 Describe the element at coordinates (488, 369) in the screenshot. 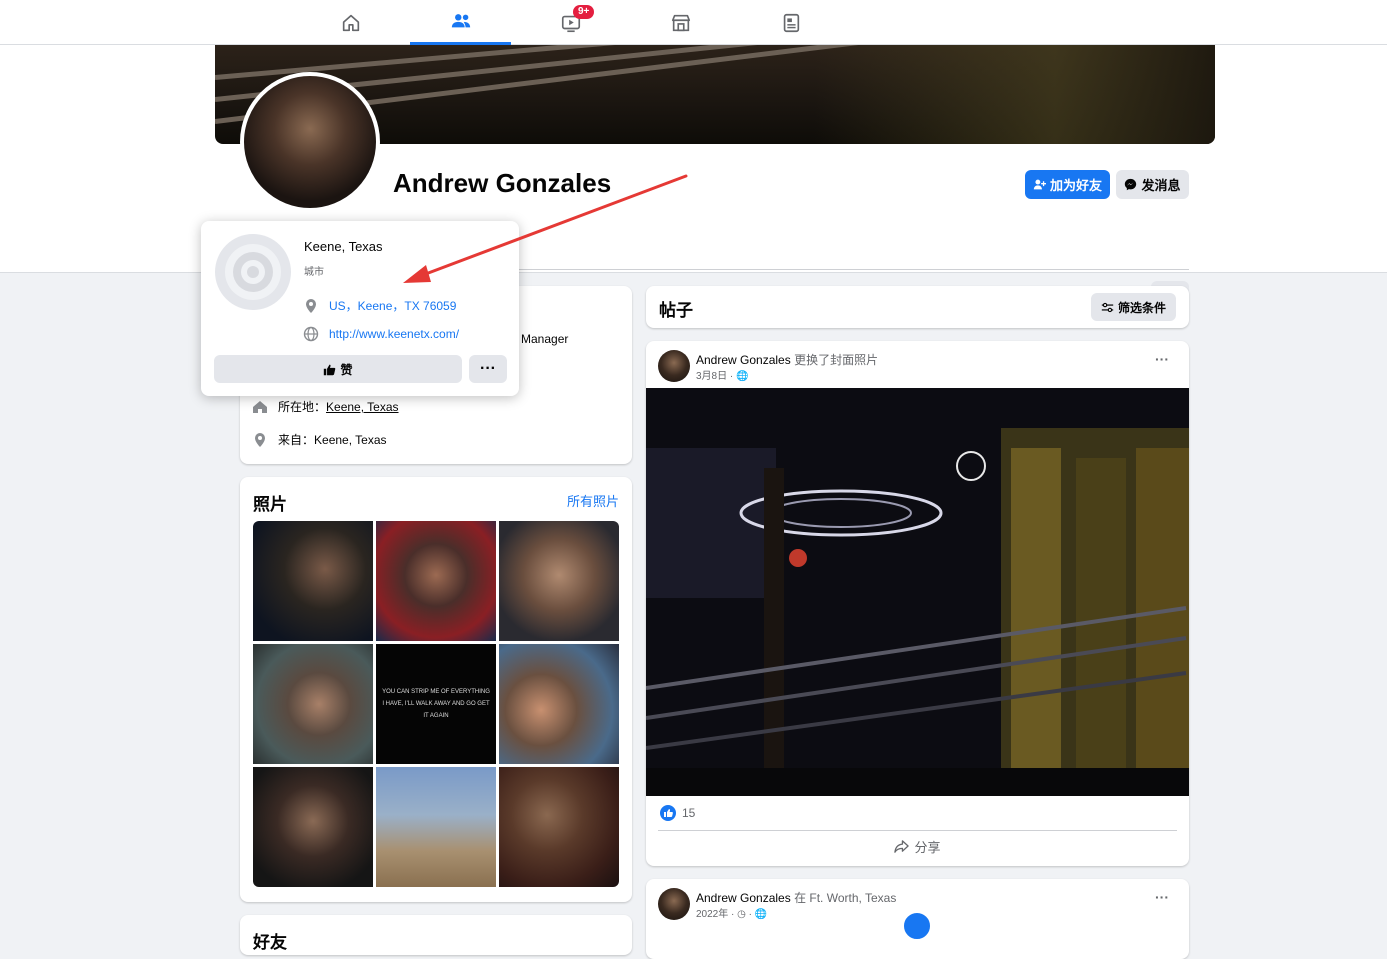

I see `popup-more-button: ···` at that location.